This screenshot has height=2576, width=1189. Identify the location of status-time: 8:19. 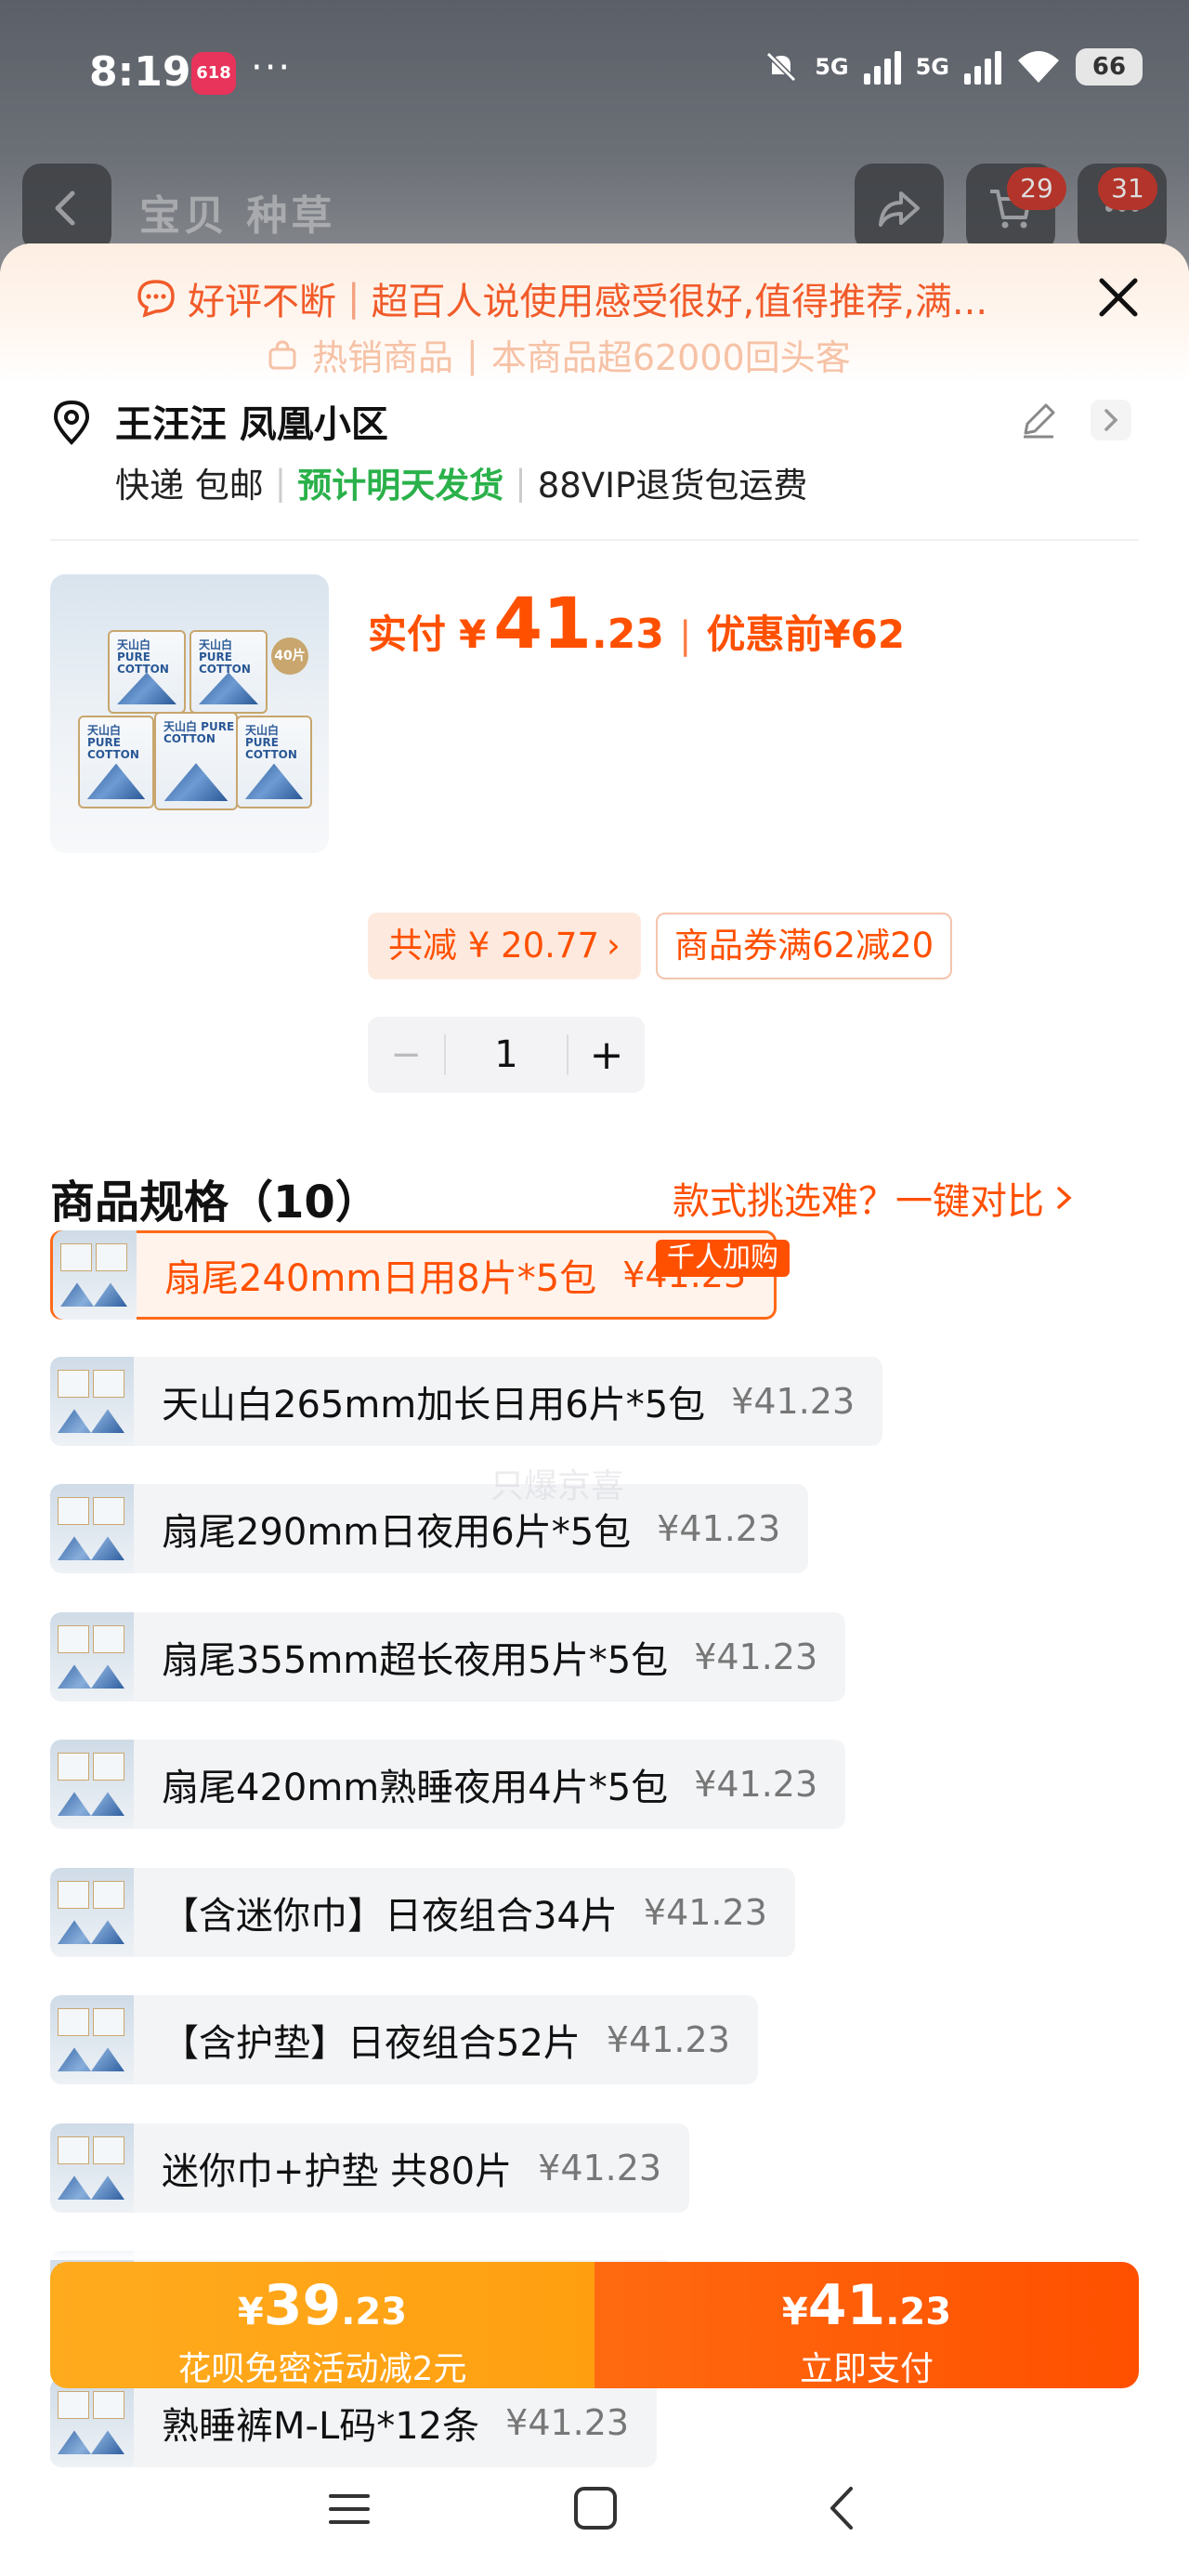
(140, 72).